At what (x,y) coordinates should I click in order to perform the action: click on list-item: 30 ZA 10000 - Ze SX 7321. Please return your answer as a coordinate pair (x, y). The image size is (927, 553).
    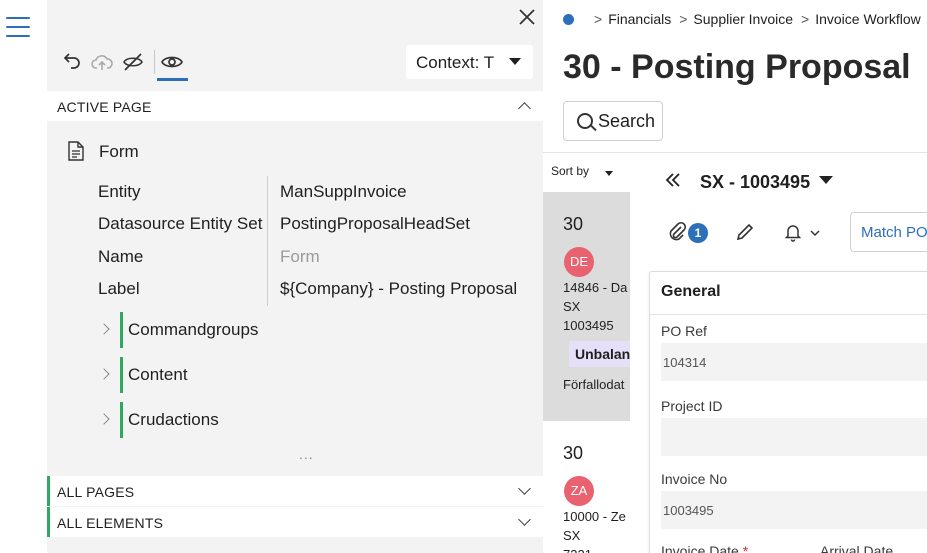
    Looking at the image, I should click on (586, 487).